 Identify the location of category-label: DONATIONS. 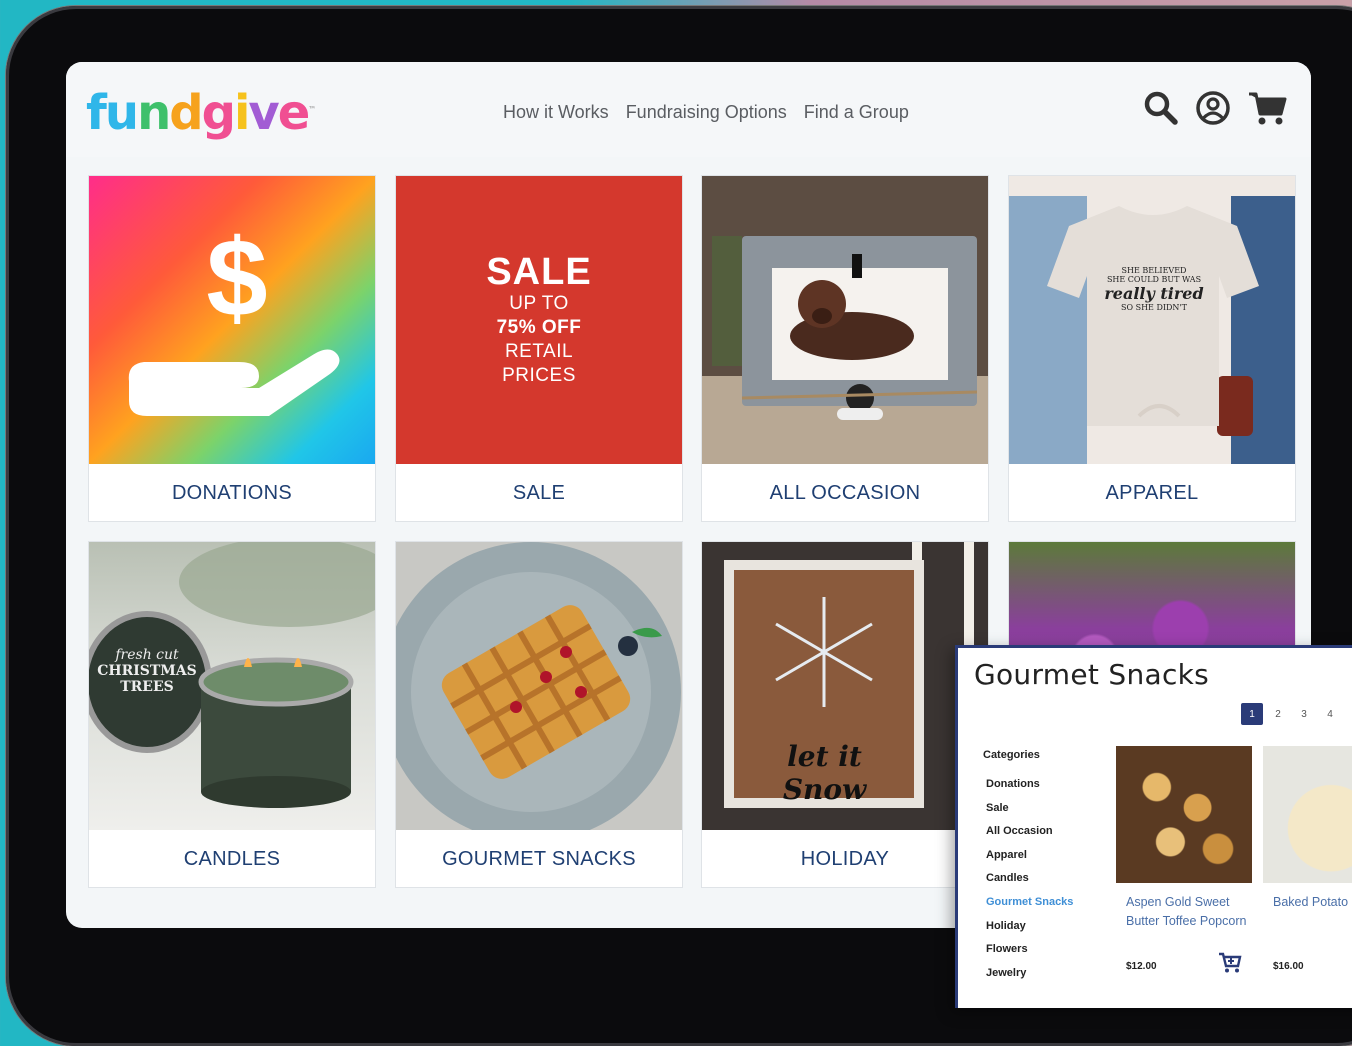
(232, 493).